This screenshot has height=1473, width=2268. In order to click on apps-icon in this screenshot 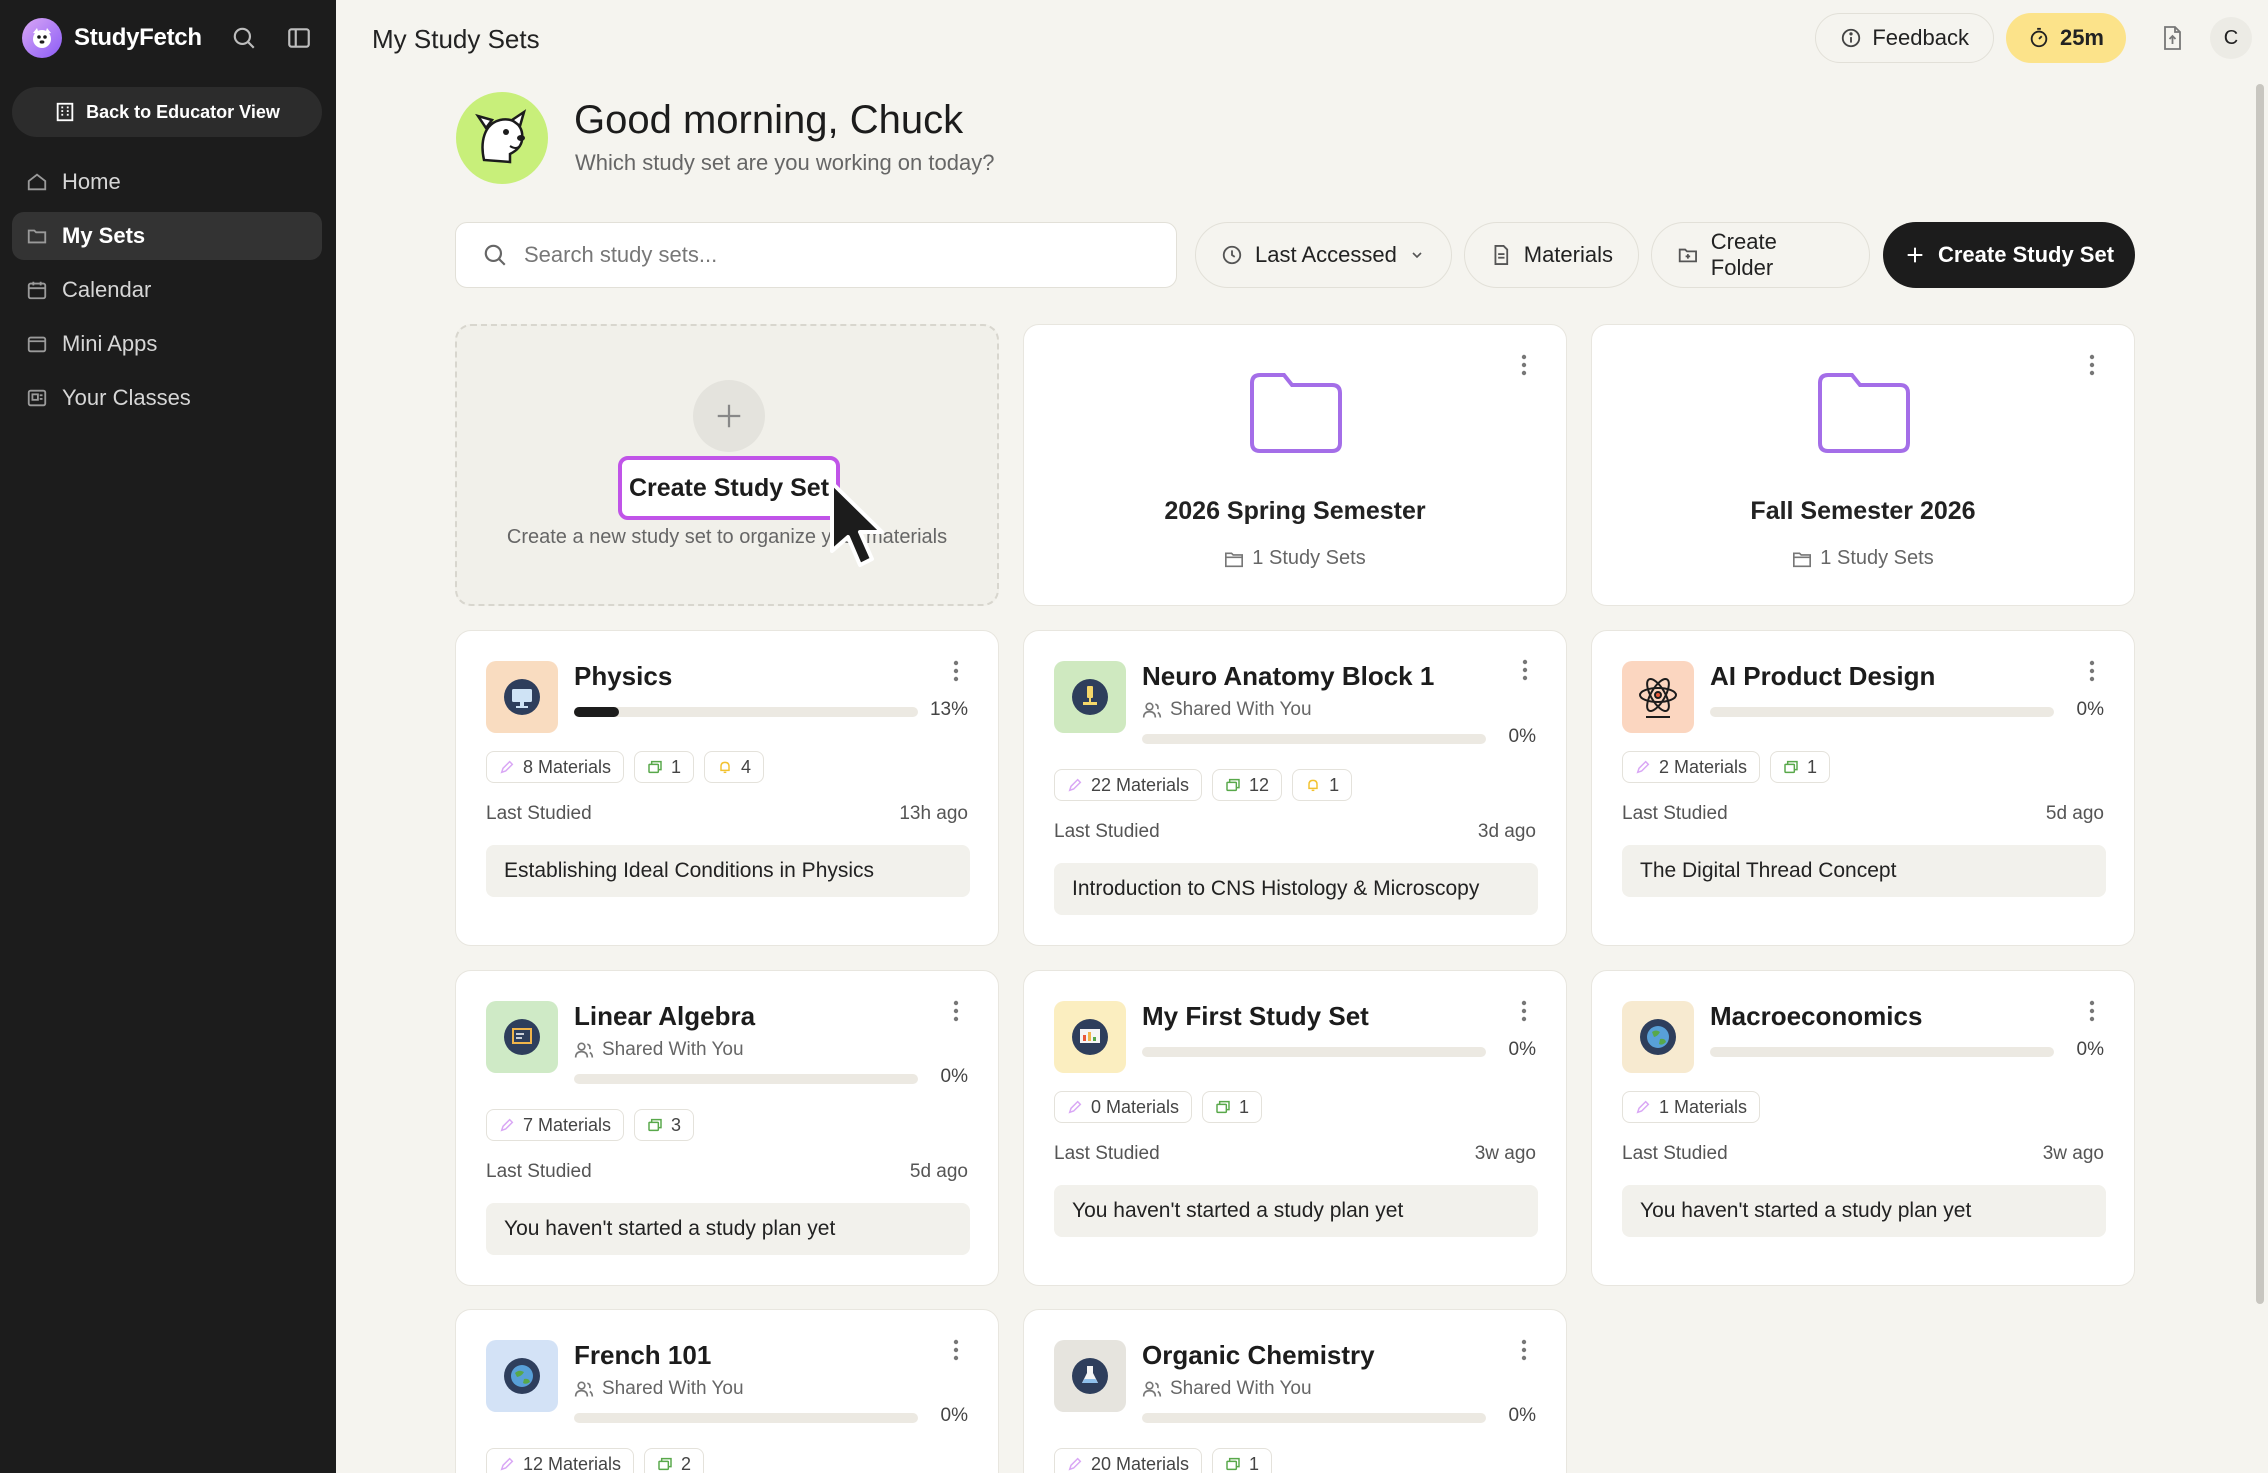, I will do `click(37, 344)`.